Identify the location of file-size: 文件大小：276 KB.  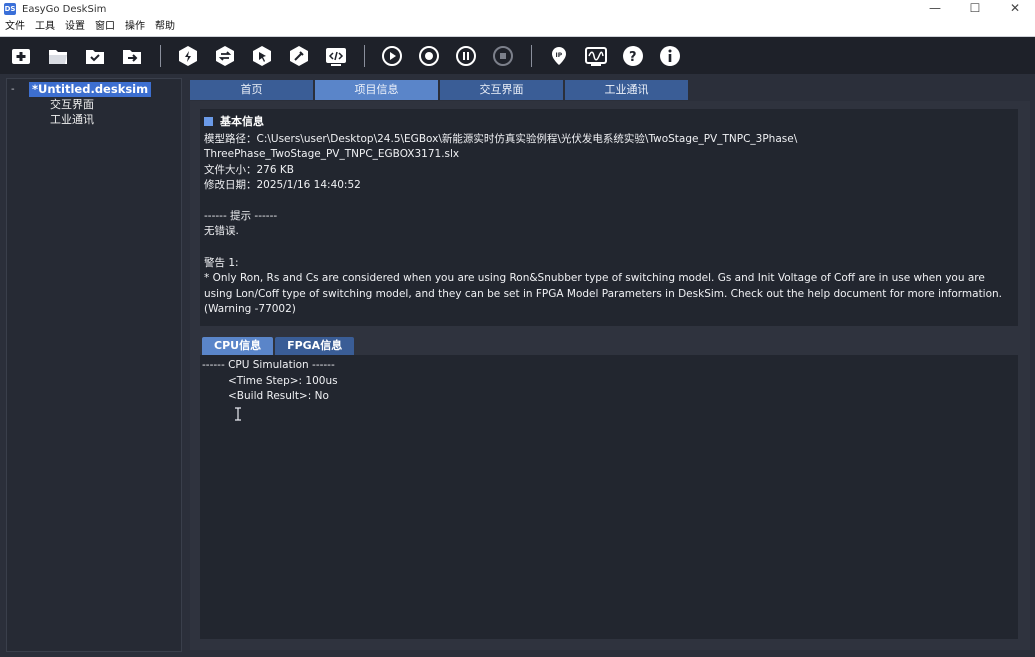
(249, 170).